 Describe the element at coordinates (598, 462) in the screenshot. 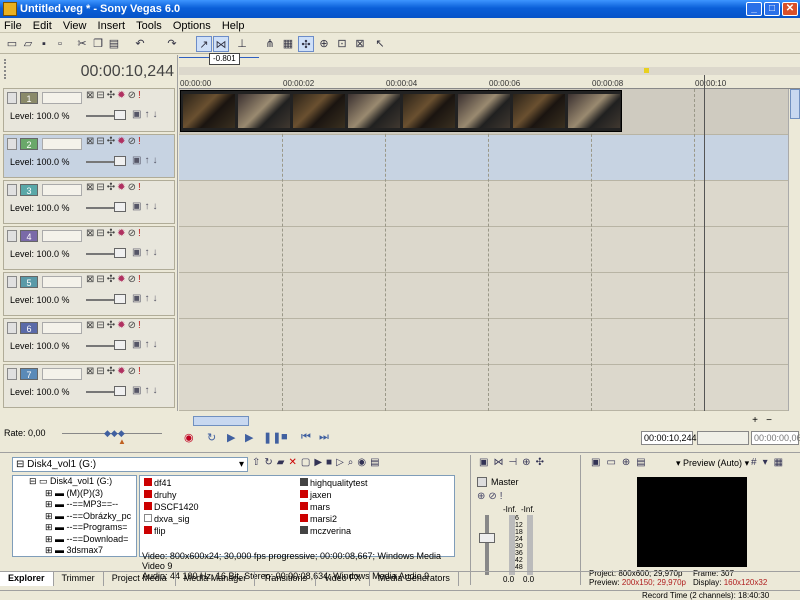

I see `video-output-fx-icon: ▣` at that location.